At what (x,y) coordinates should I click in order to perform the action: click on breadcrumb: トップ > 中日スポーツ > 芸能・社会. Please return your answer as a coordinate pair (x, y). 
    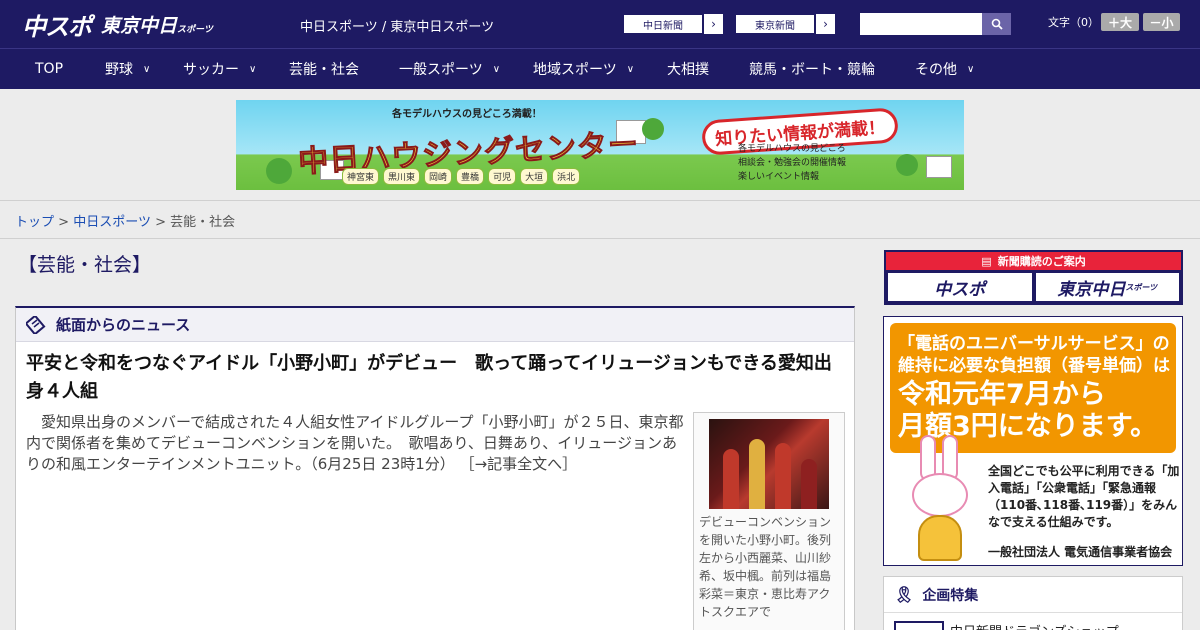
    Looking at the image, I should click on (125, 222).